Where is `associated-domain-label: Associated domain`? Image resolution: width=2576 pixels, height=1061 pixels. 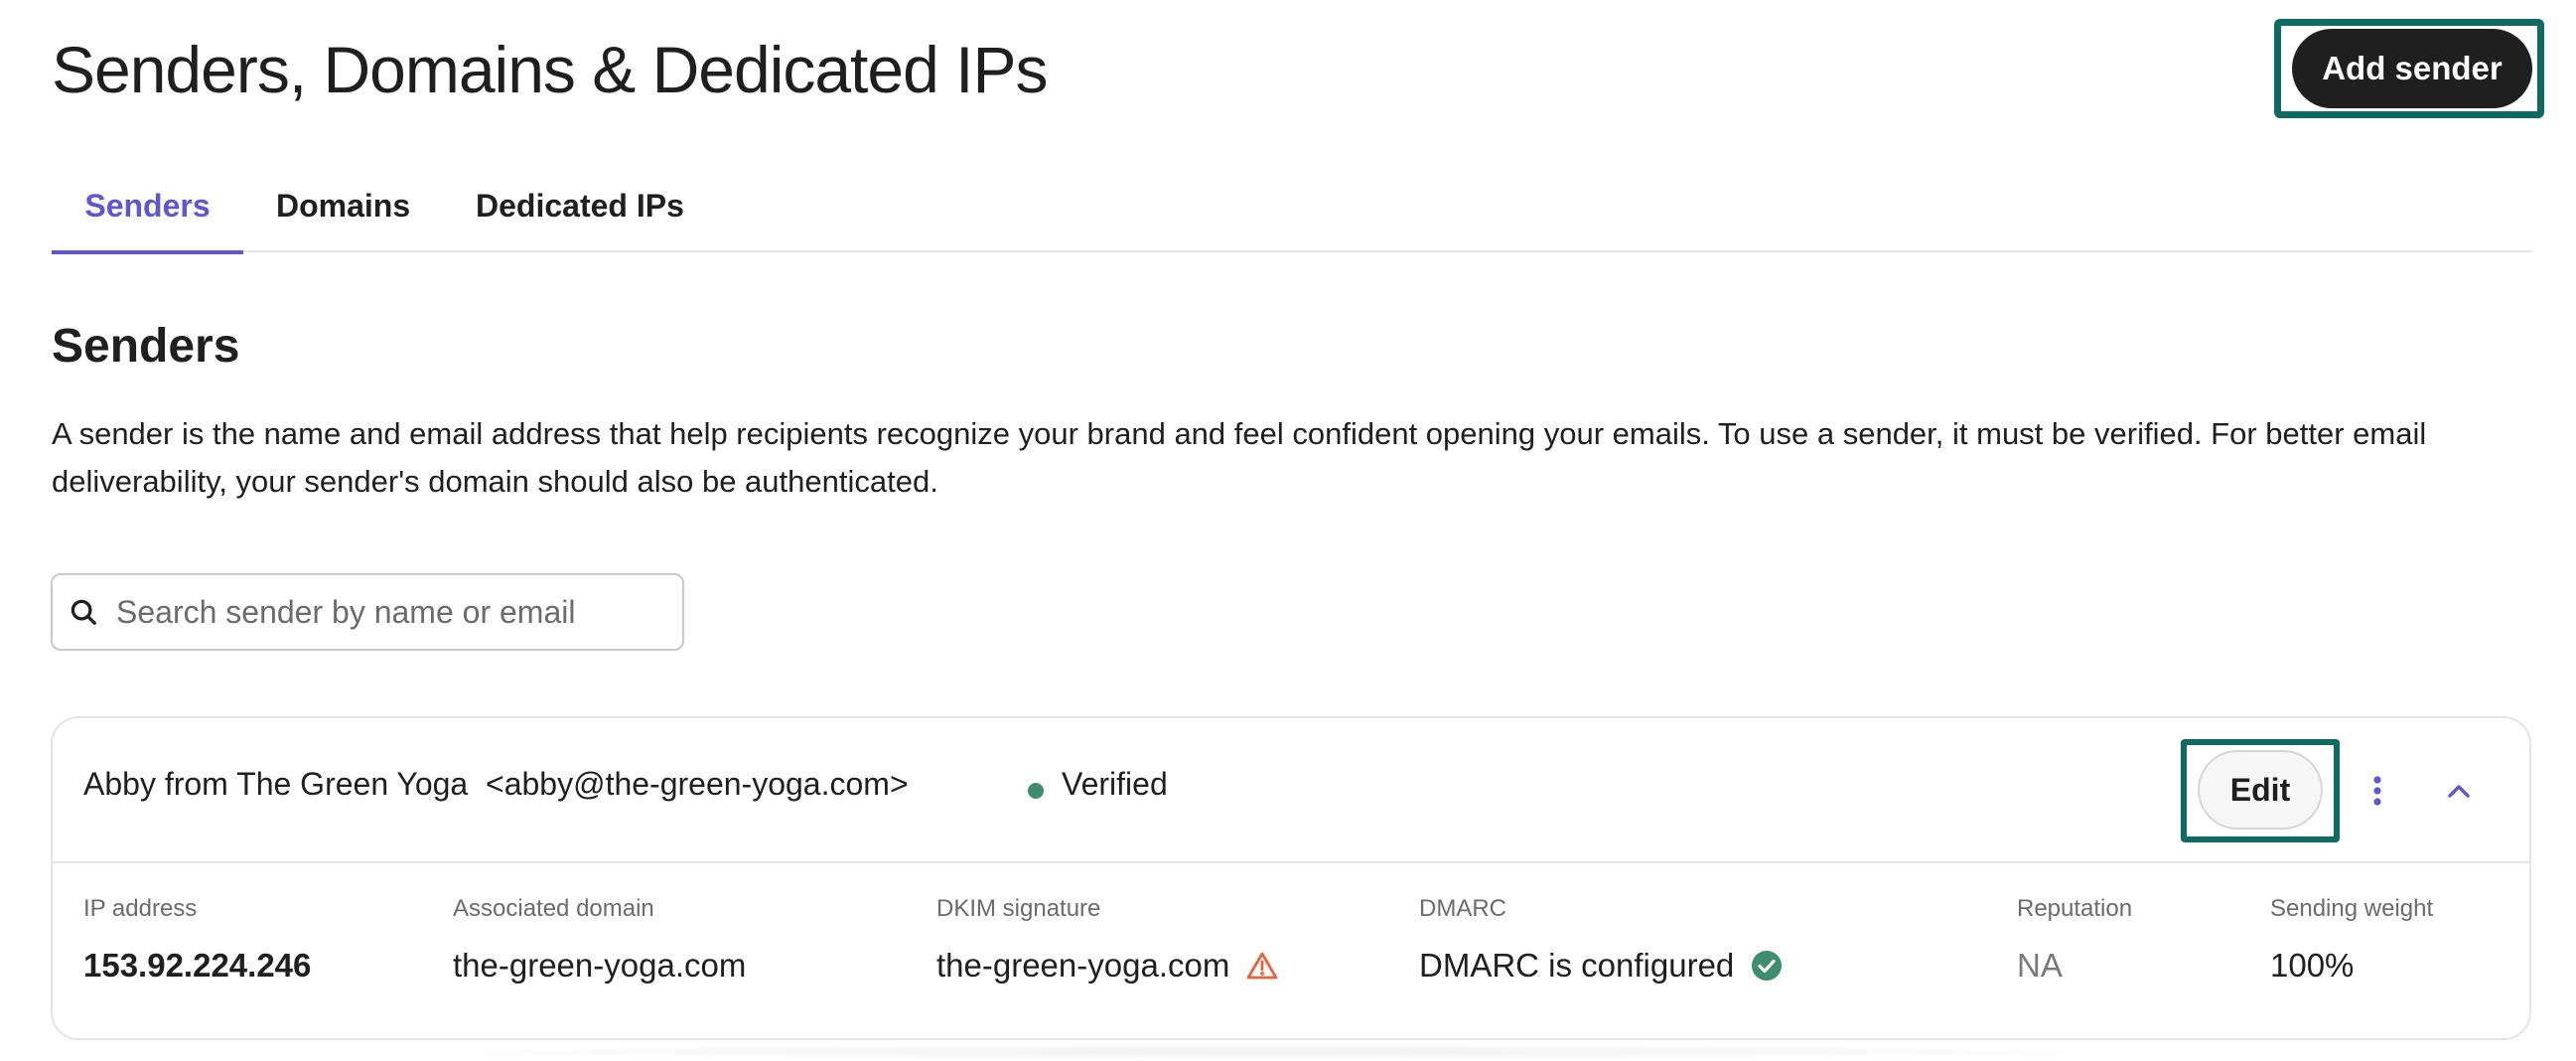 associated-domain-label: Associated domain is located at coordinates (553, 908).